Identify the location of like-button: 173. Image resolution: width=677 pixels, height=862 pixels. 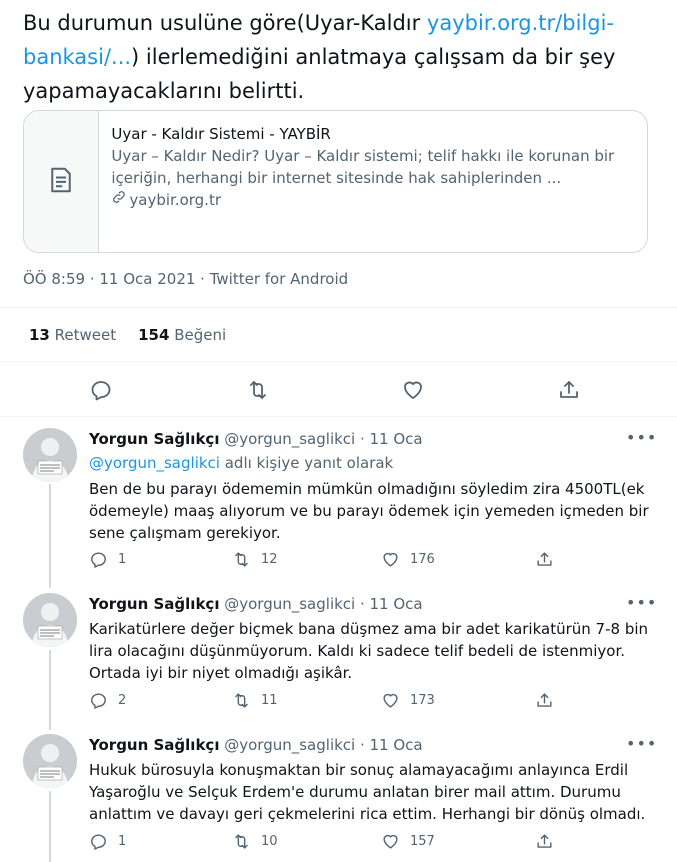
(408, 700).